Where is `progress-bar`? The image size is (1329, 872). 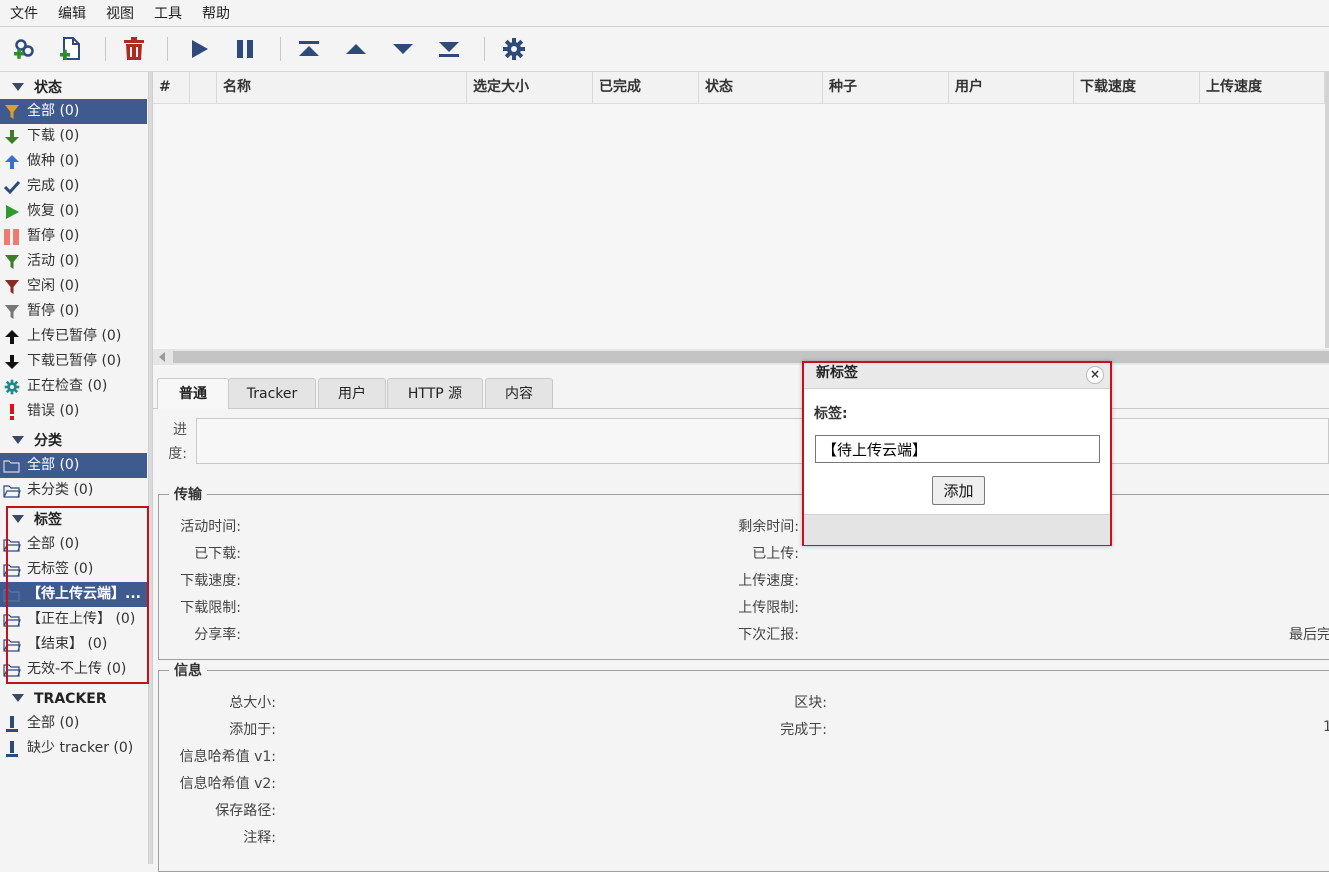 progress-bar is located at coordinates (762, 441).